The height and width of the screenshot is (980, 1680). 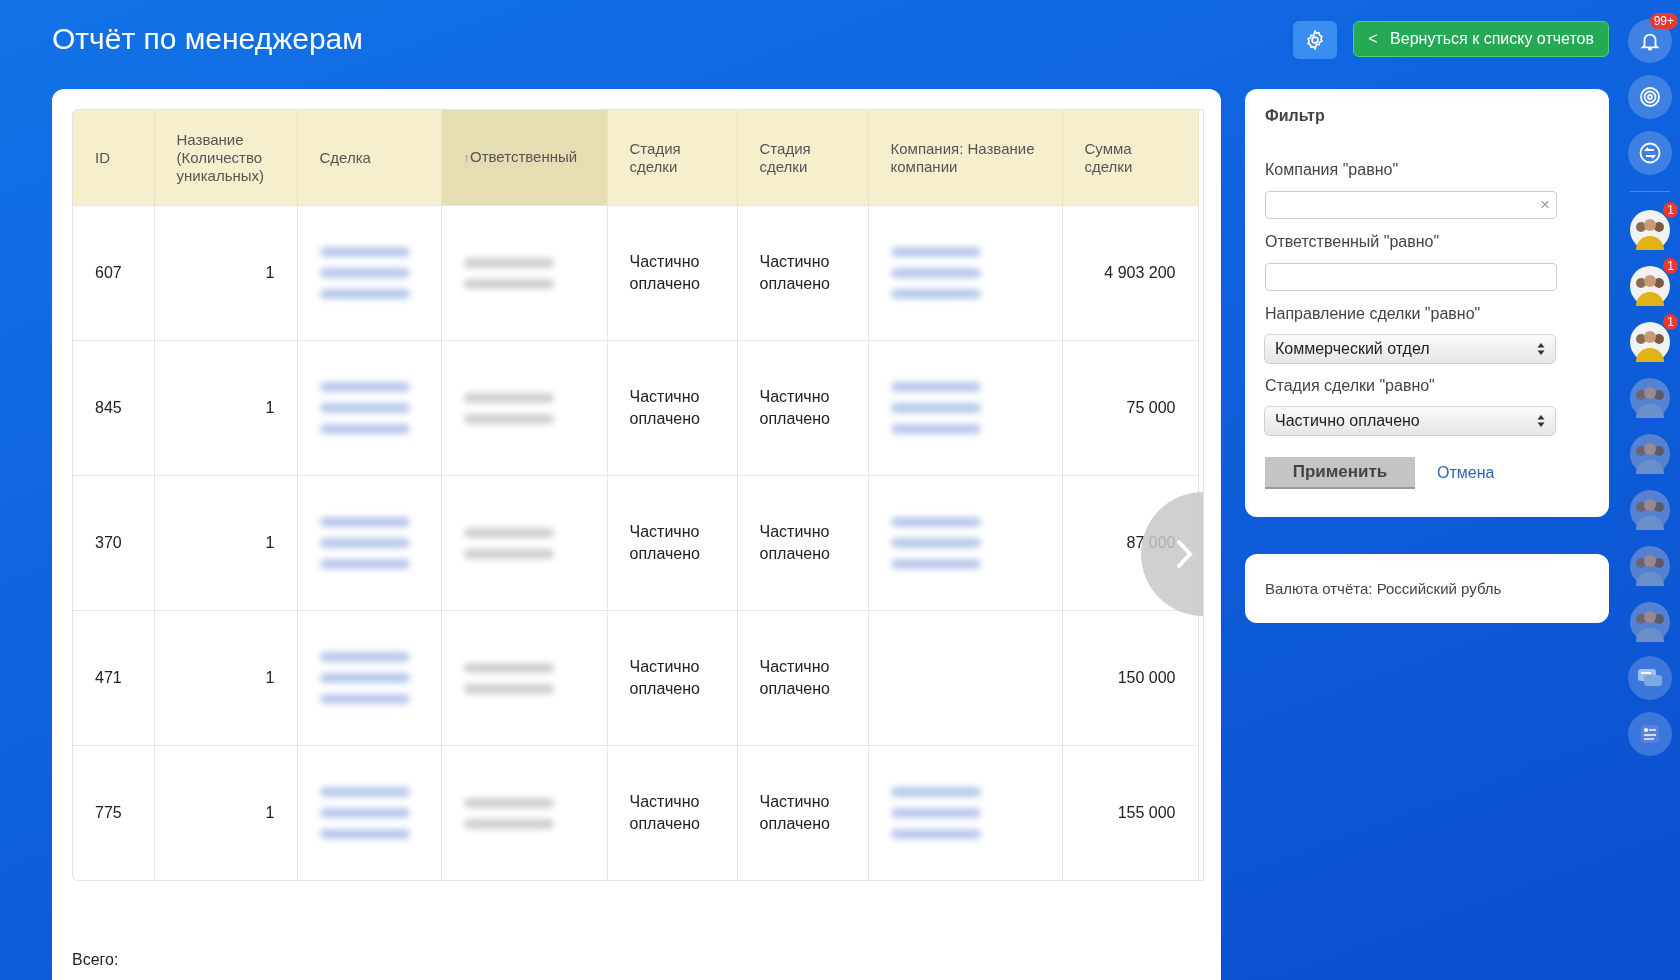 What do you see at coordinates (1146, 812) in the screenshot?
I see `table-cell: 155 000` at bounding box center [1146, 812].